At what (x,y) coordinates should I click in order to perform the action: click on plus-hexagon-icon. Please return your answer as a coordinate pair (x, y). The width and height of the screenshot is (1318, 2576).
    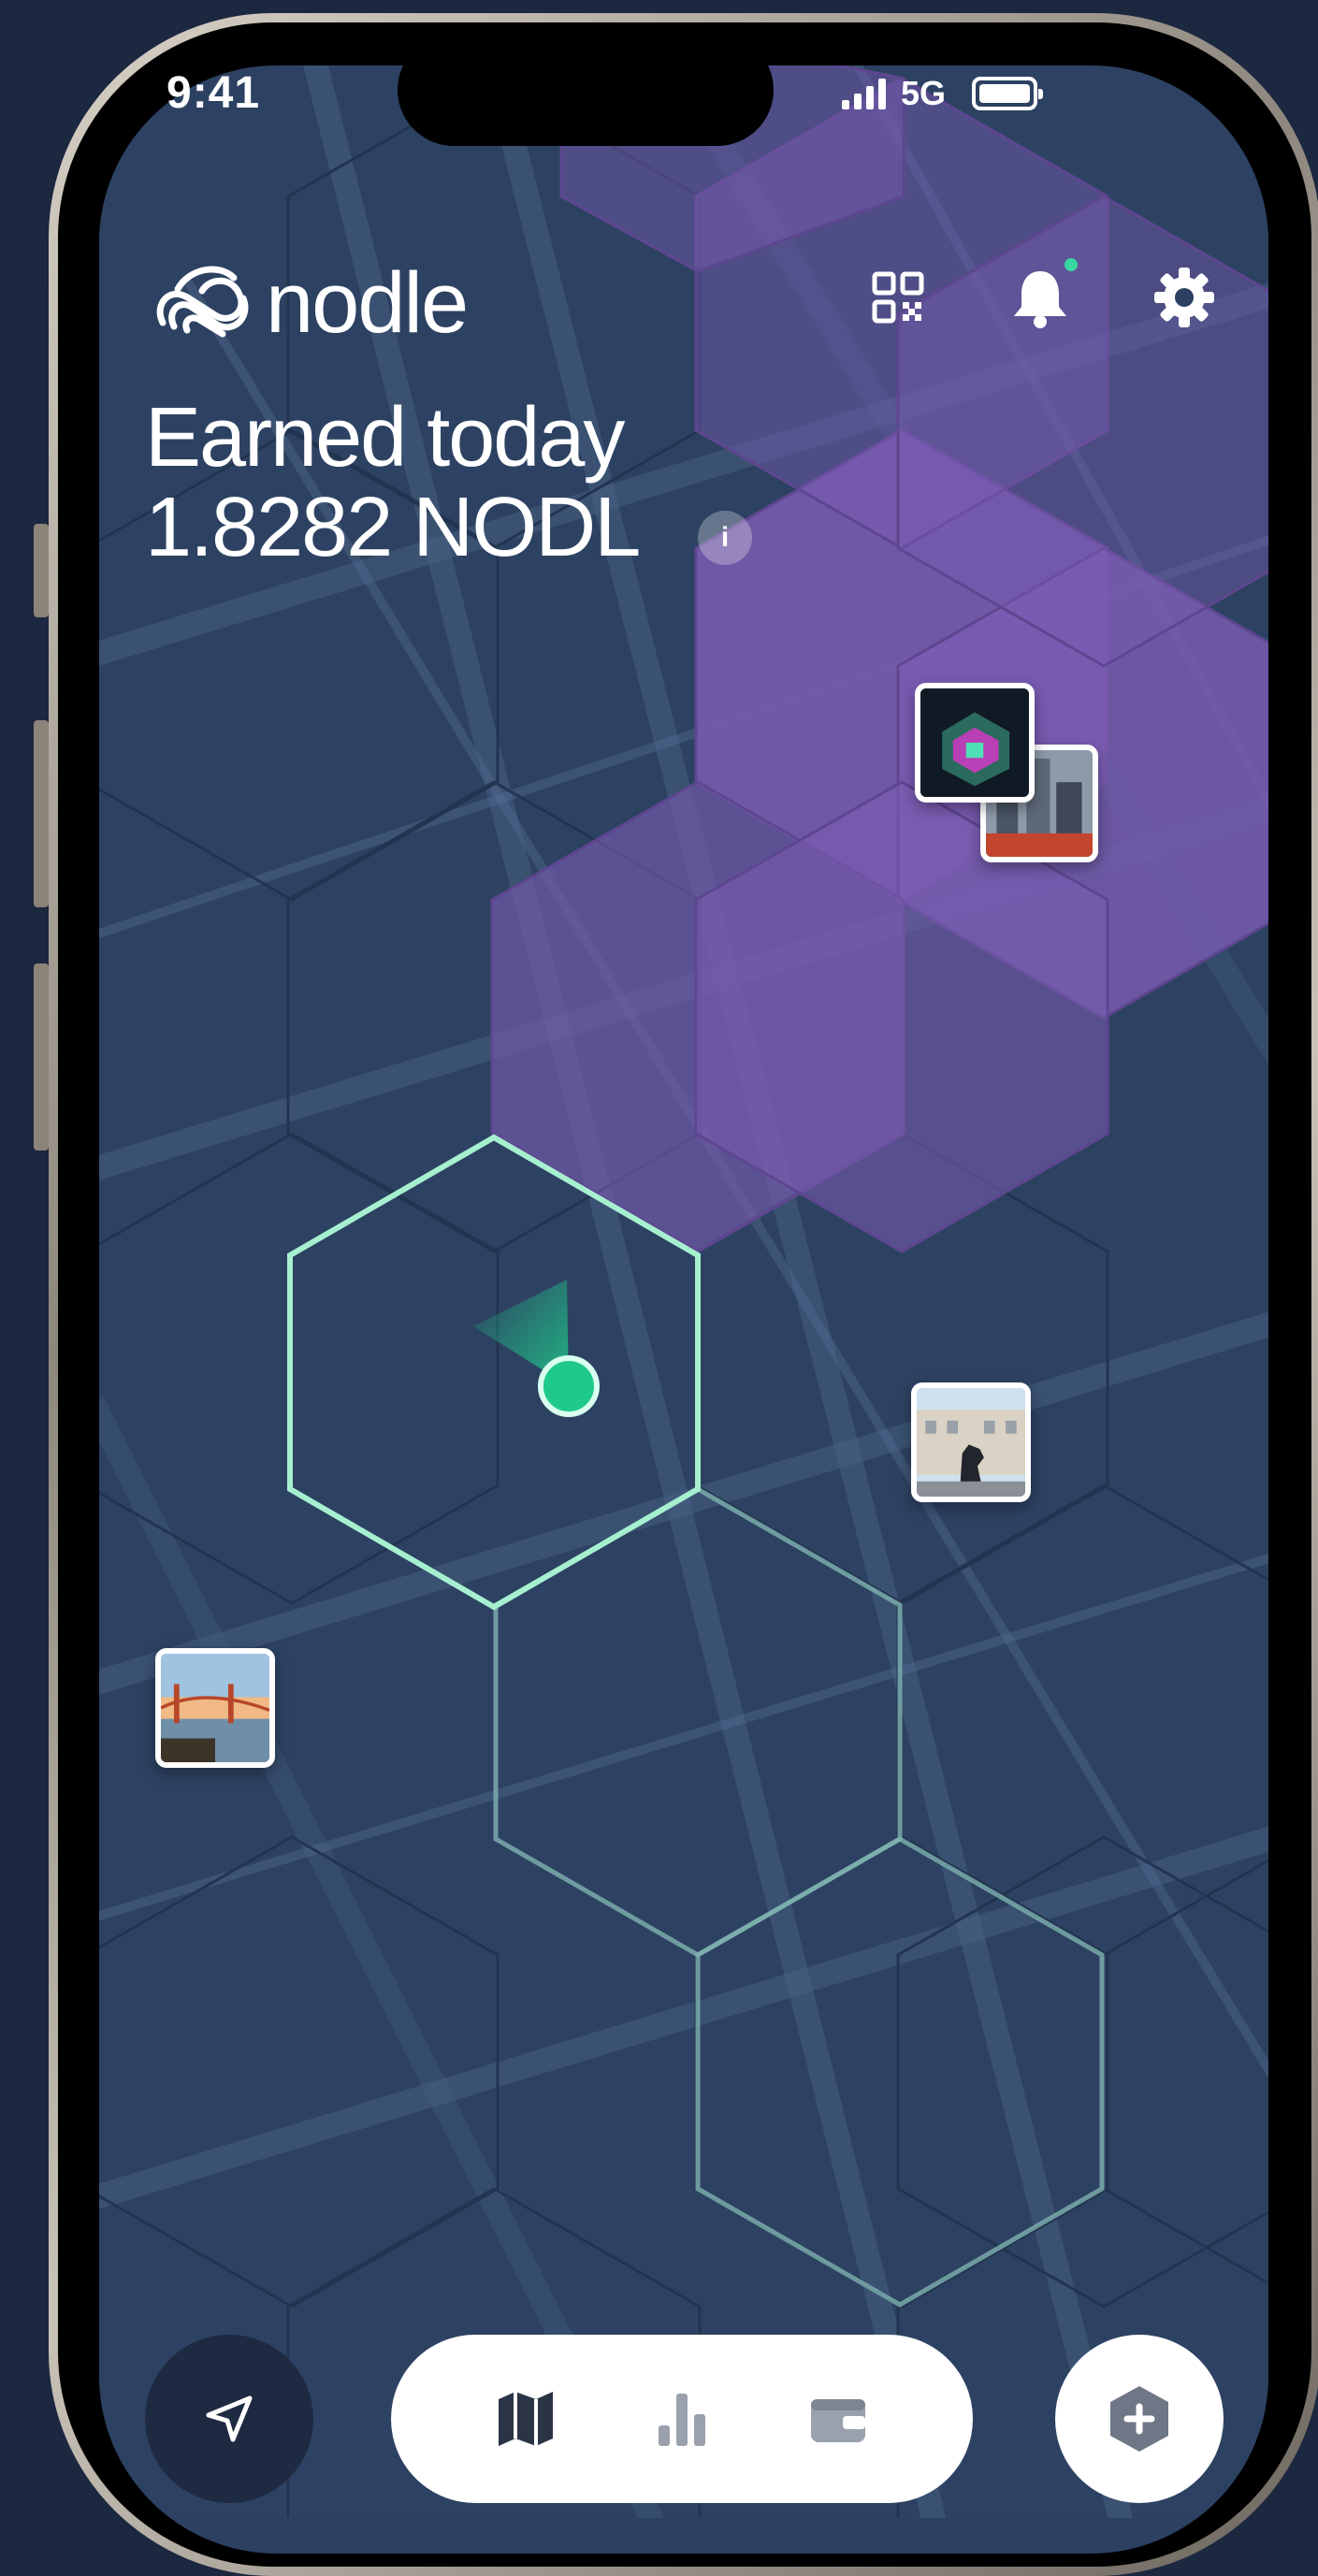
    Looking at the image, I should click on (1139, 2419).